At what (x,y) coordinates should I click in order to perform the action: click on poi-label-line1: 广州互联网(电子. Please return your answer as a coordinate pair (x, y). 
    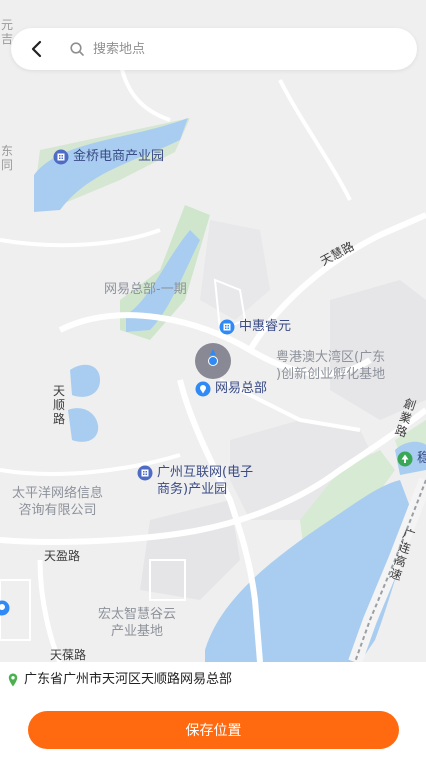
    Looking at the image, I should click on (205, 472).